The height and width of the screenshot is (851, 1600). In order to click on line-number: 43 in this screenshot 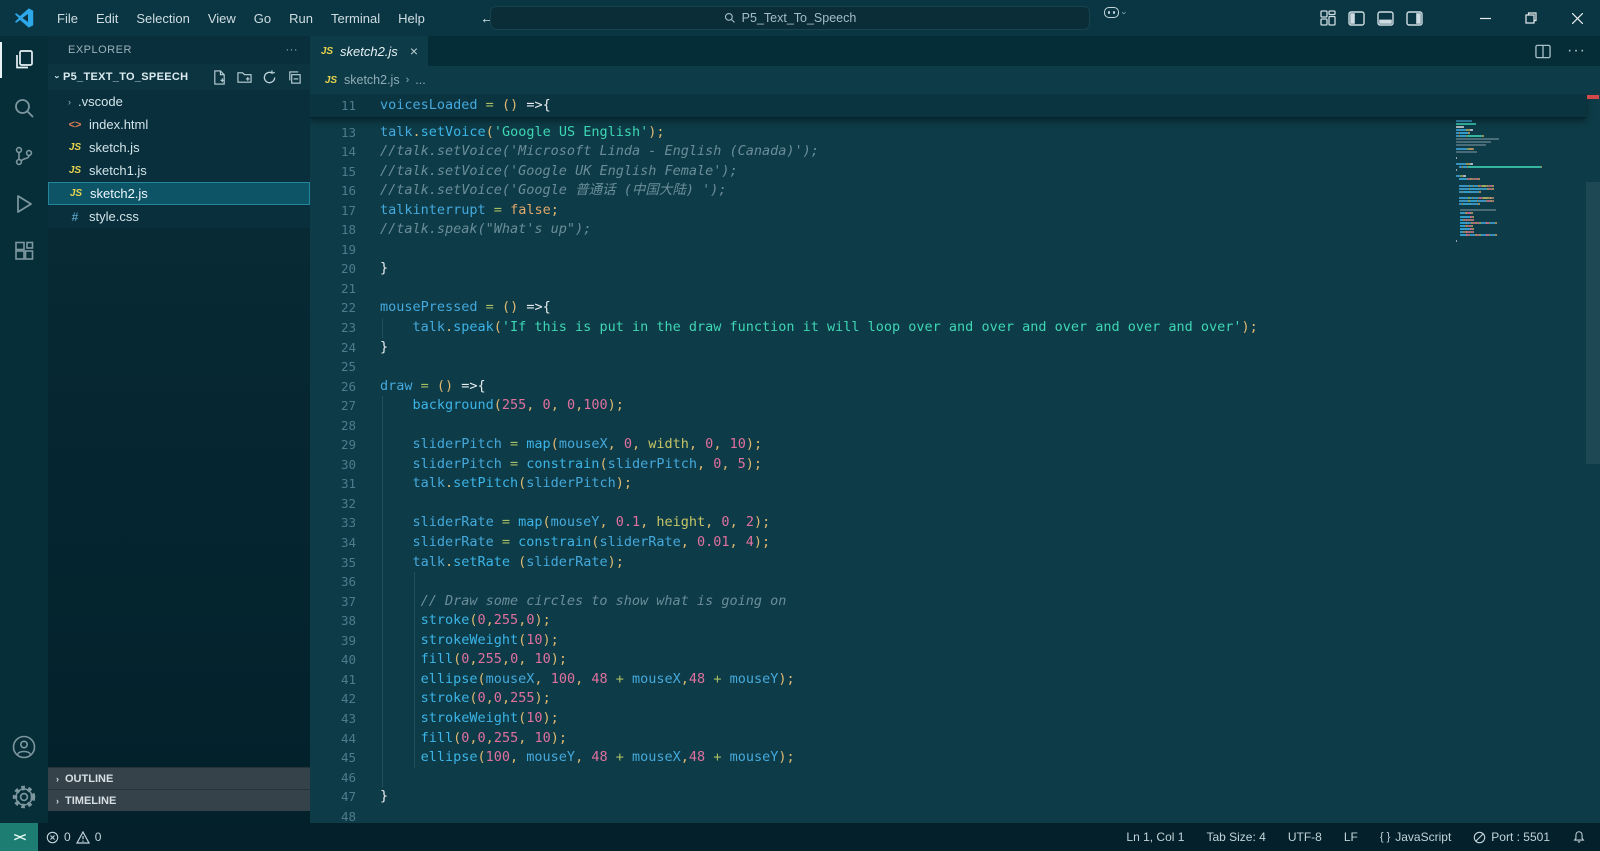, I will do `click(333, 719)`.